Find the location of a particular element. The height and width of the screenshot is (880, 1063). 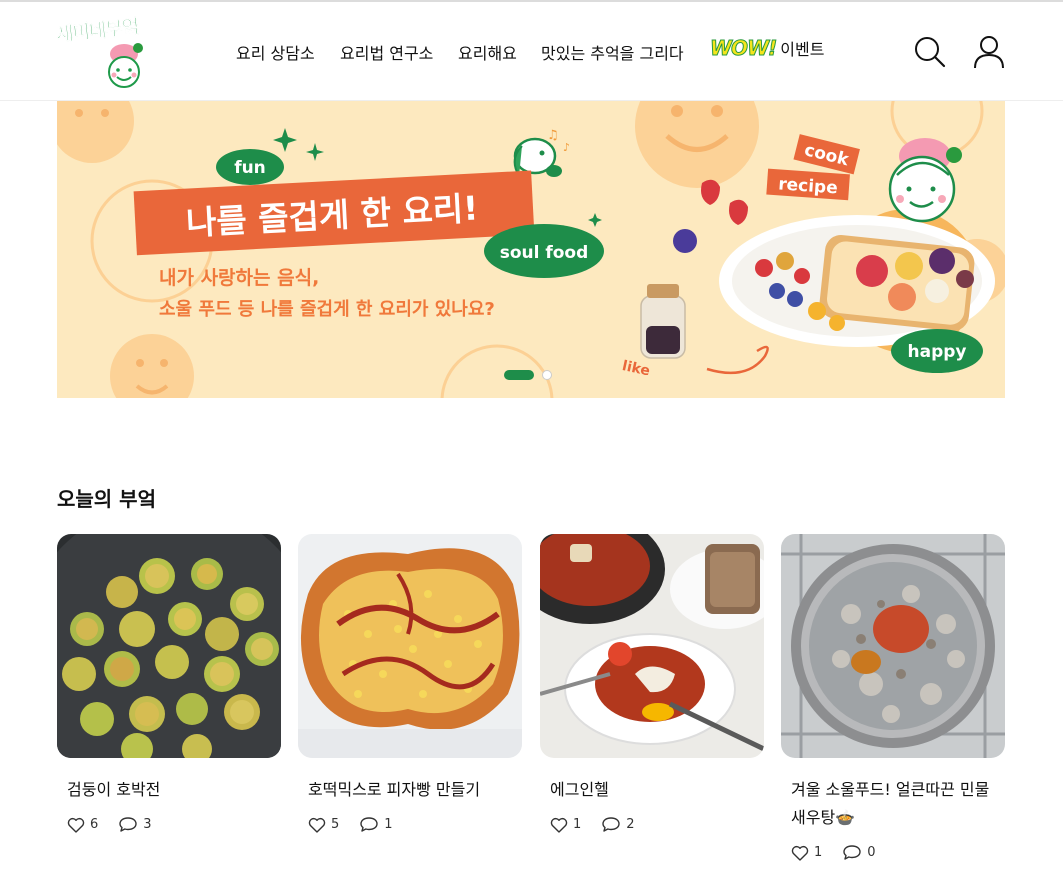

nav-event-label: 이벤트 is located at coordinates (802, 49).